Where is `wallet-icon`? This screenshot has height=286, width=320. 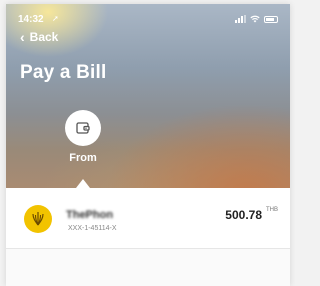
wallet-icon is located at coordinates (83, 128).